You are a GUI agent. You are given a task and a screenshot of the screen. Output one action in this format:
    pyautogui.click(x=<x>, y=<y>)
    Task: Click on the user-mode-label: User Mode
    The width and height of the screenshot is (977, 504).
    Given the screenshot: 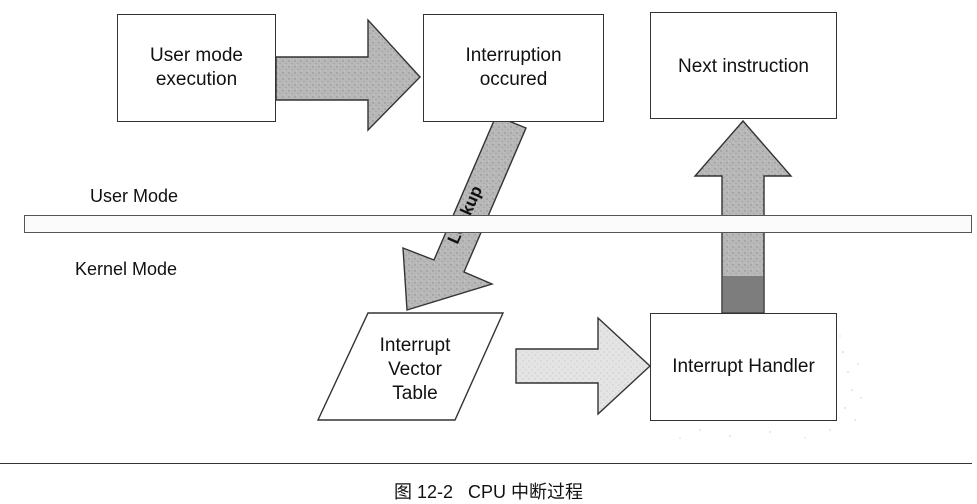 What is the action you would take?
    pyautogui.click(x=134, y=196)
    